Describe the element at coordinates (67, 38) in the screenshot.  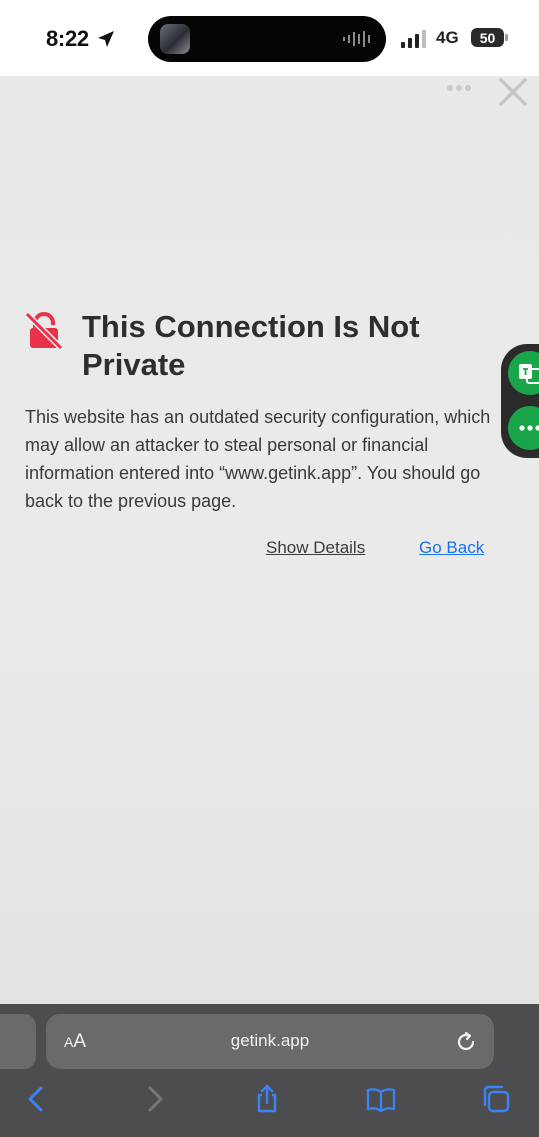
I see `status-time: 8:22` at that location.